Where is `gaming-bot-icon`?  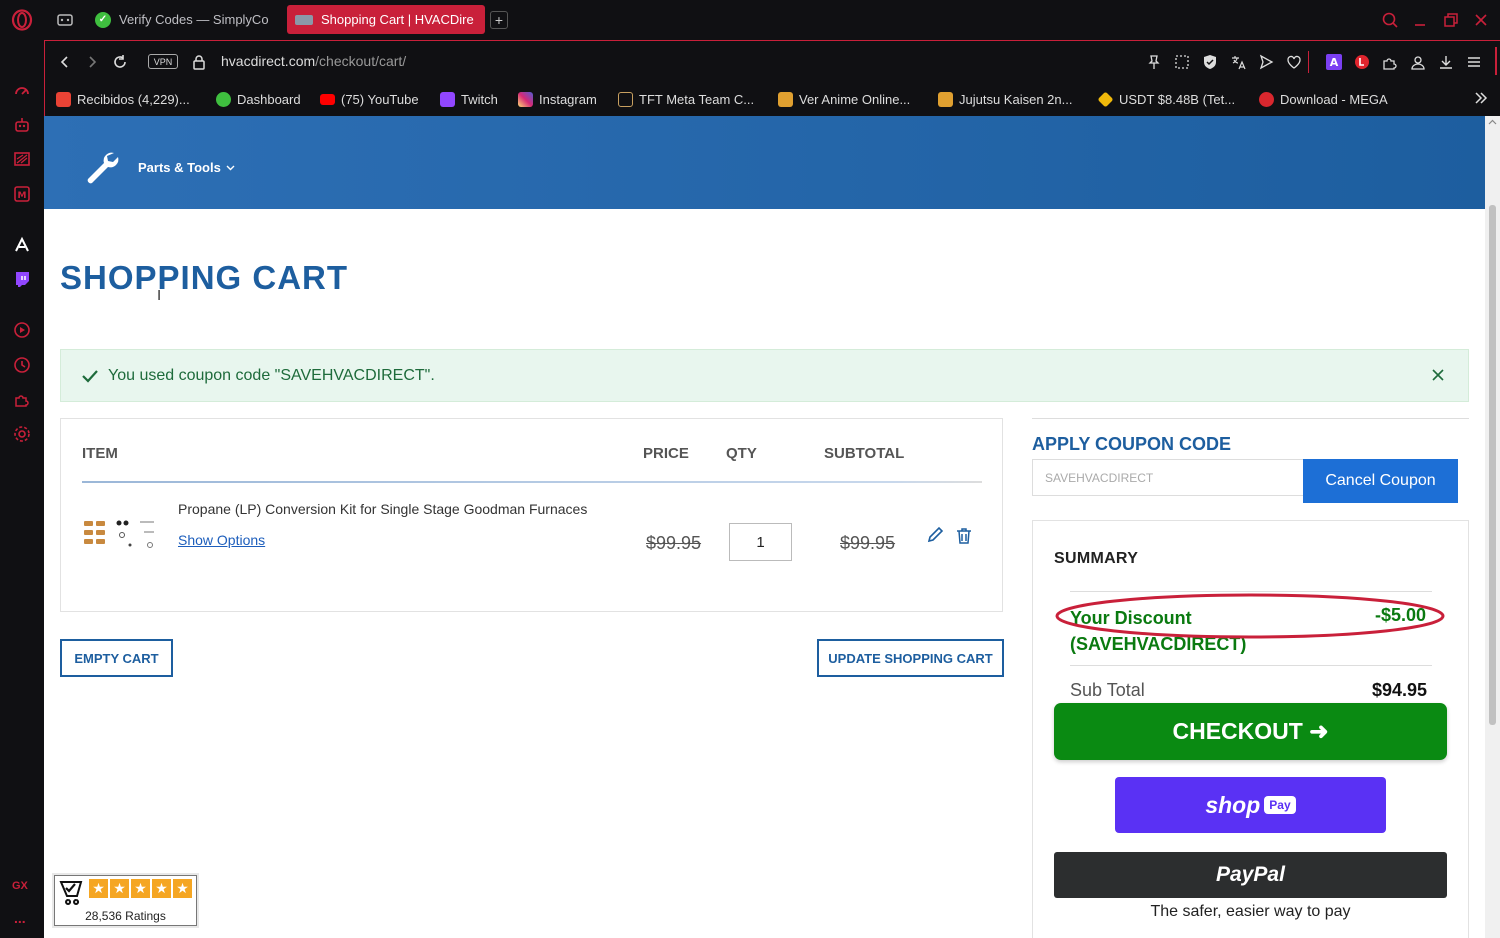
gaming-bot-icon is located at coordinates (22, 125).